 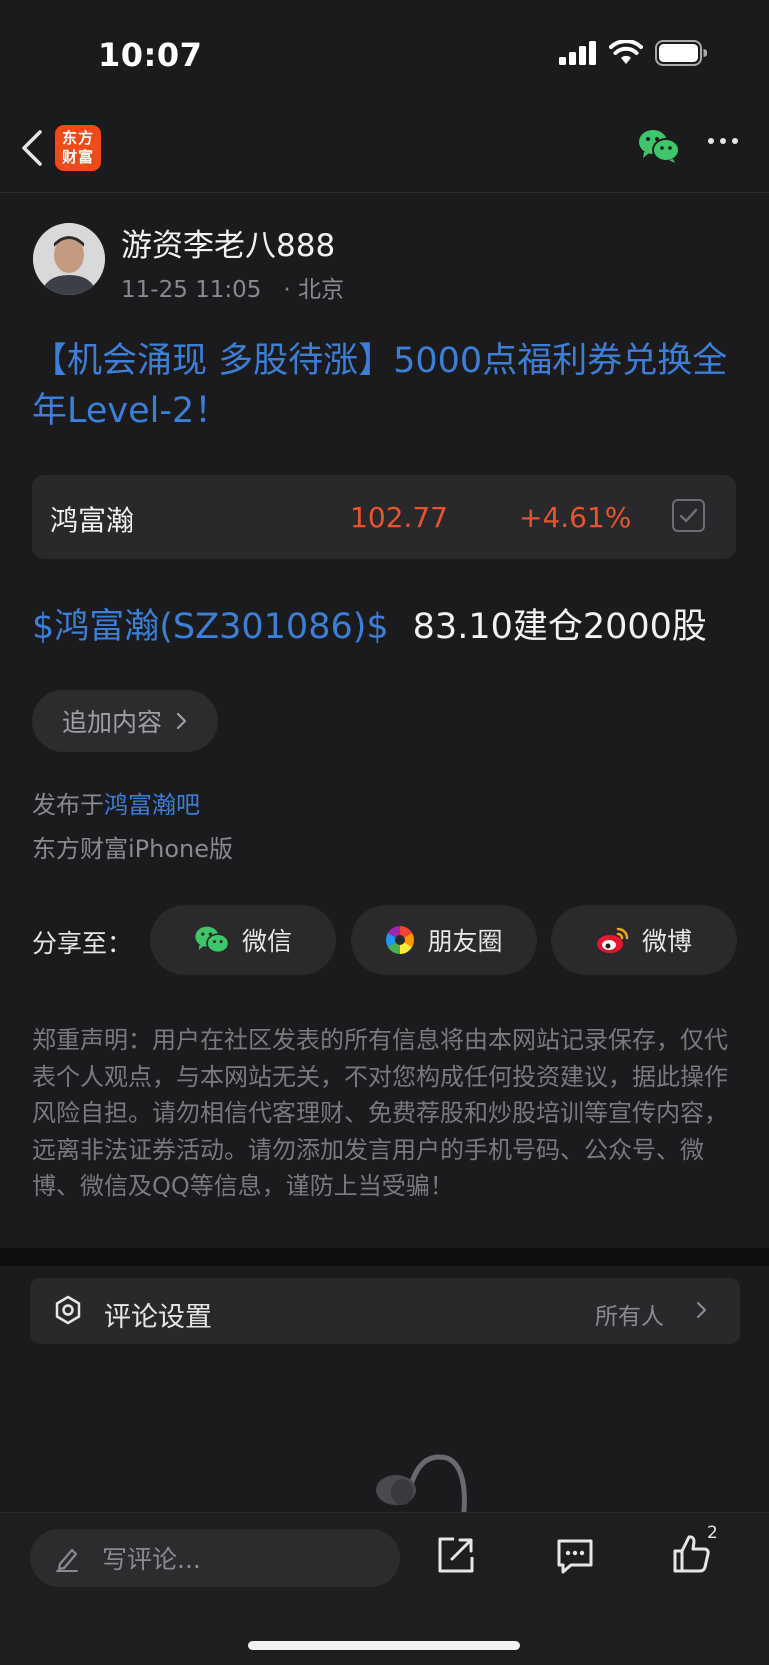 I want to click on post-meta: 11-25 11:05 · 北京, so click(x=232, y=287).